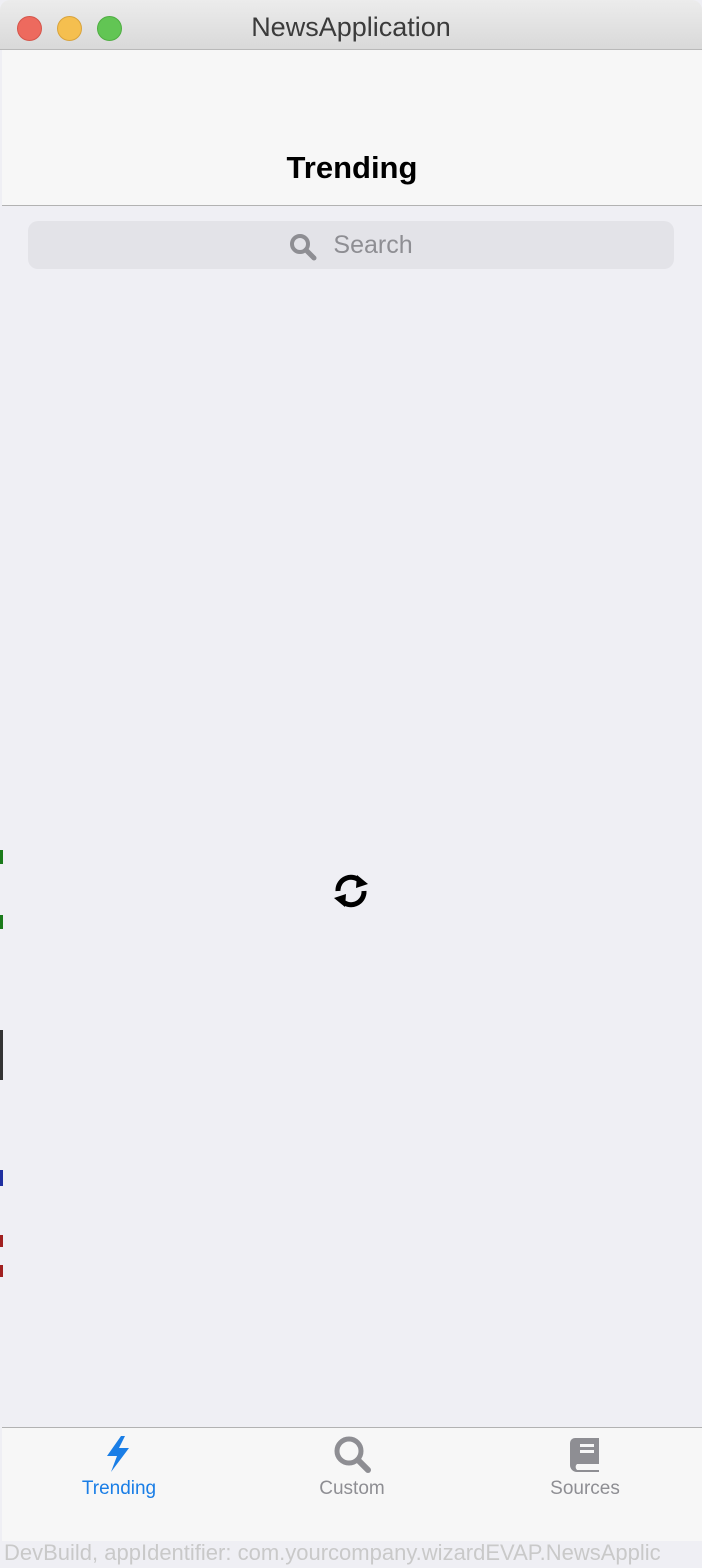 This screenshot has height=1568, width=702. Describe the element at coordinates (352, 167) in the screenshot. I see `page-title: Trending` at that location.